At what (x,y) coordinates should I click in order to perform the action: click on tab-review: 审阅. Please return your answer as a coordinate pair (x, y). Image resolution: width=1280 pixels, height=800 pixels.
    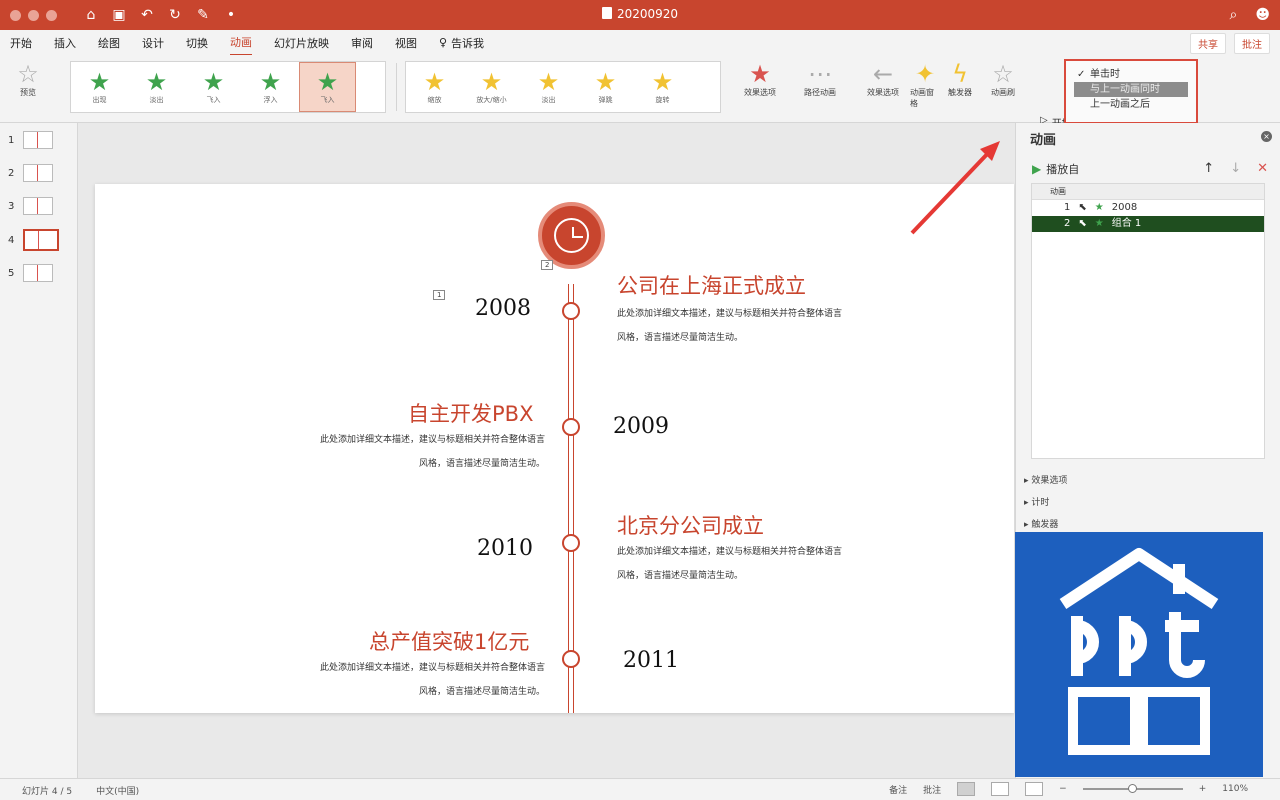
    Looking at the image, I should click on (362, 43).